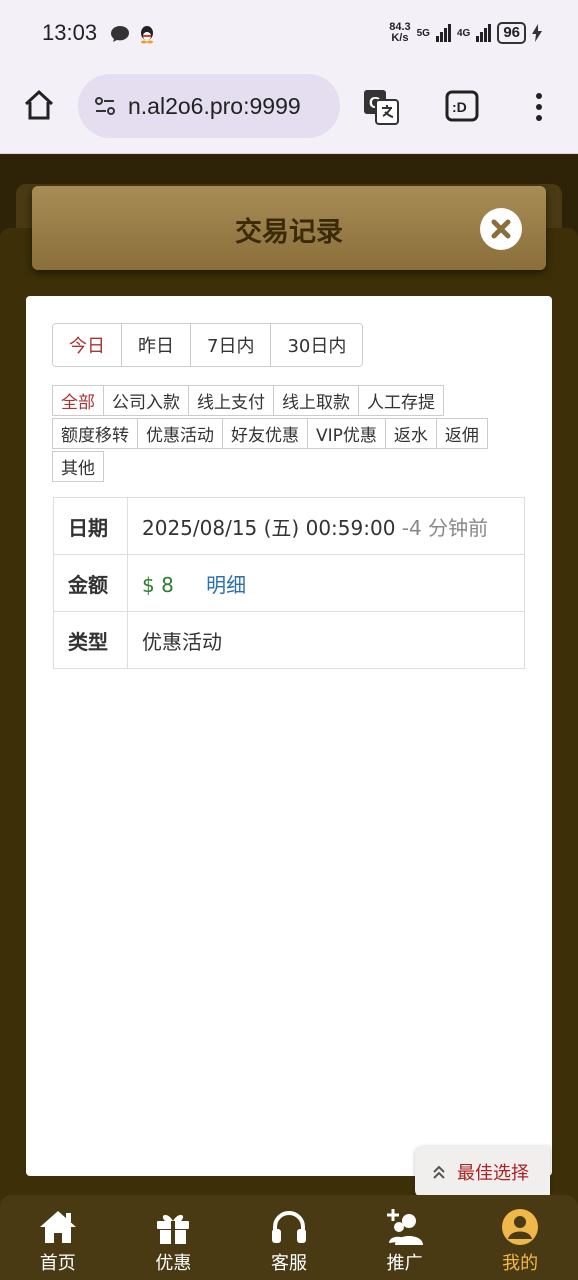 The width and height of the screenshot is (578, 1280). I want to click on filter-yesterday: 昨日, so click(156, 345).